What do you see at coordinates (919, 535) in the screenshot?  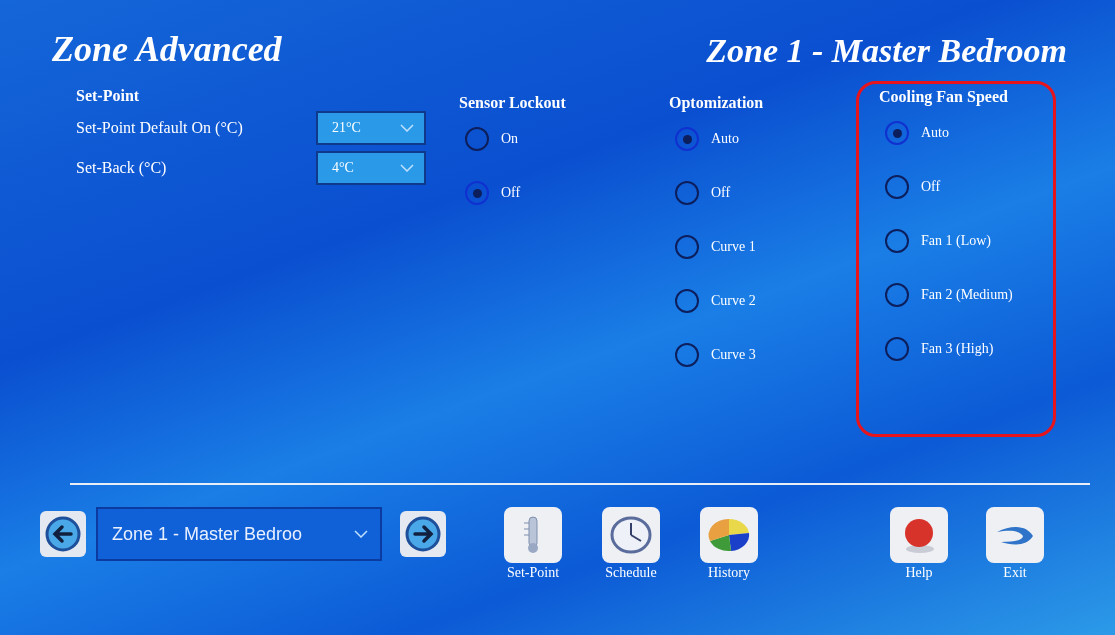 I see `help-button` at bounding box center [919, 535].